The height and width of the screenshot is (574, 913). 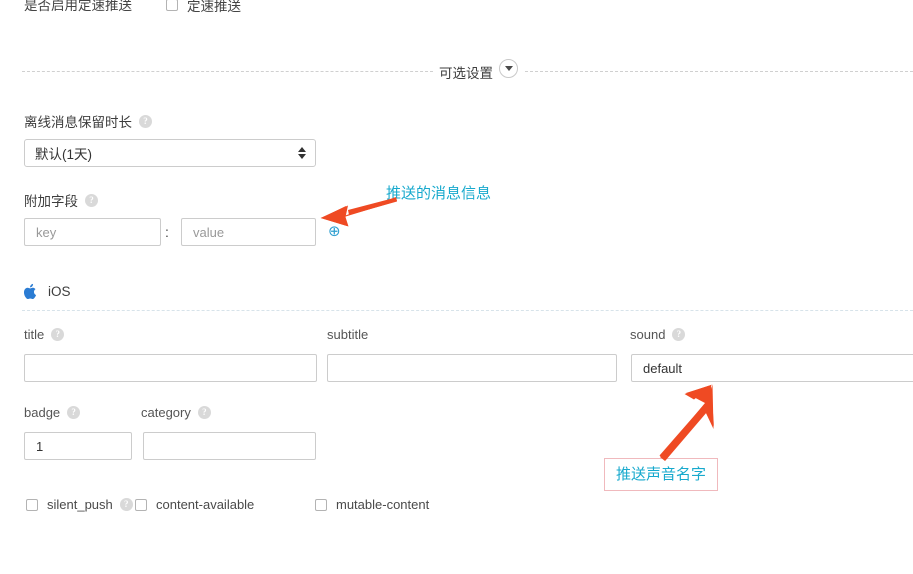 What do you see at coordinates (456, 9) in the screenshot?
I see `speed-push-row: 是否启用定速推送 定速推送` at bounding box center [456, 9].